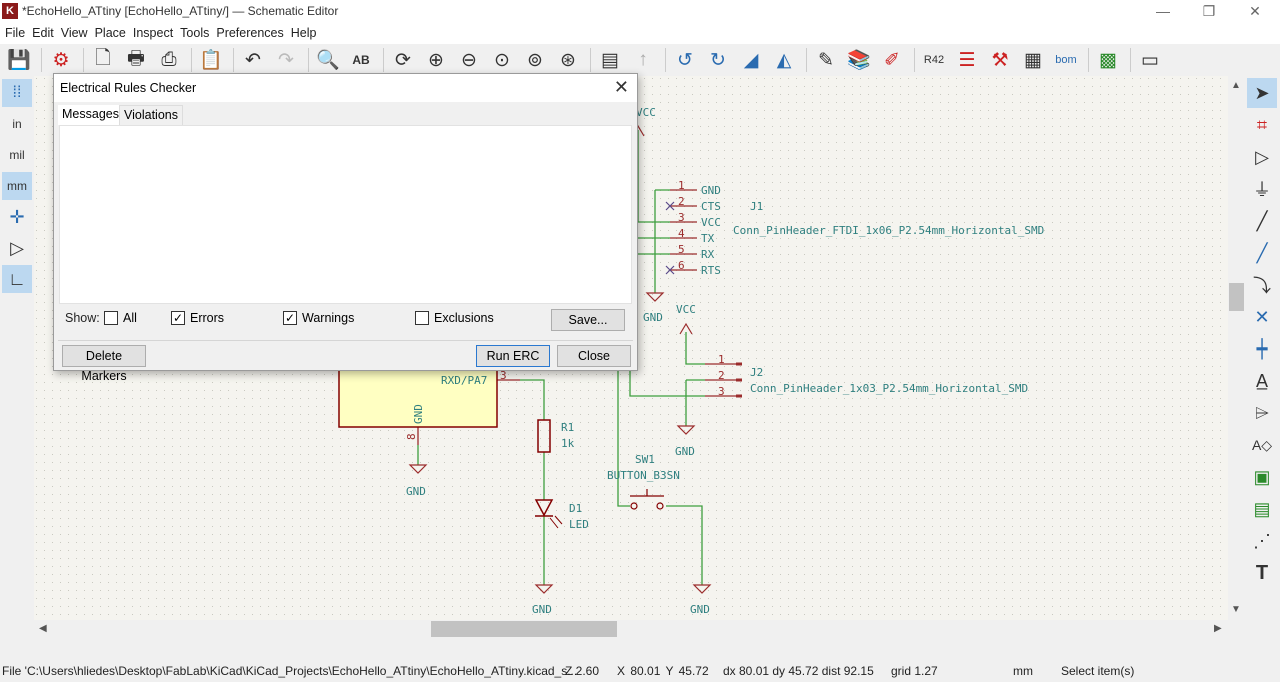 Image resolution: width=1280 pixels, height=682 pixels. I want to click on zoom-objects-icon: ⊚, so click(535, 60).